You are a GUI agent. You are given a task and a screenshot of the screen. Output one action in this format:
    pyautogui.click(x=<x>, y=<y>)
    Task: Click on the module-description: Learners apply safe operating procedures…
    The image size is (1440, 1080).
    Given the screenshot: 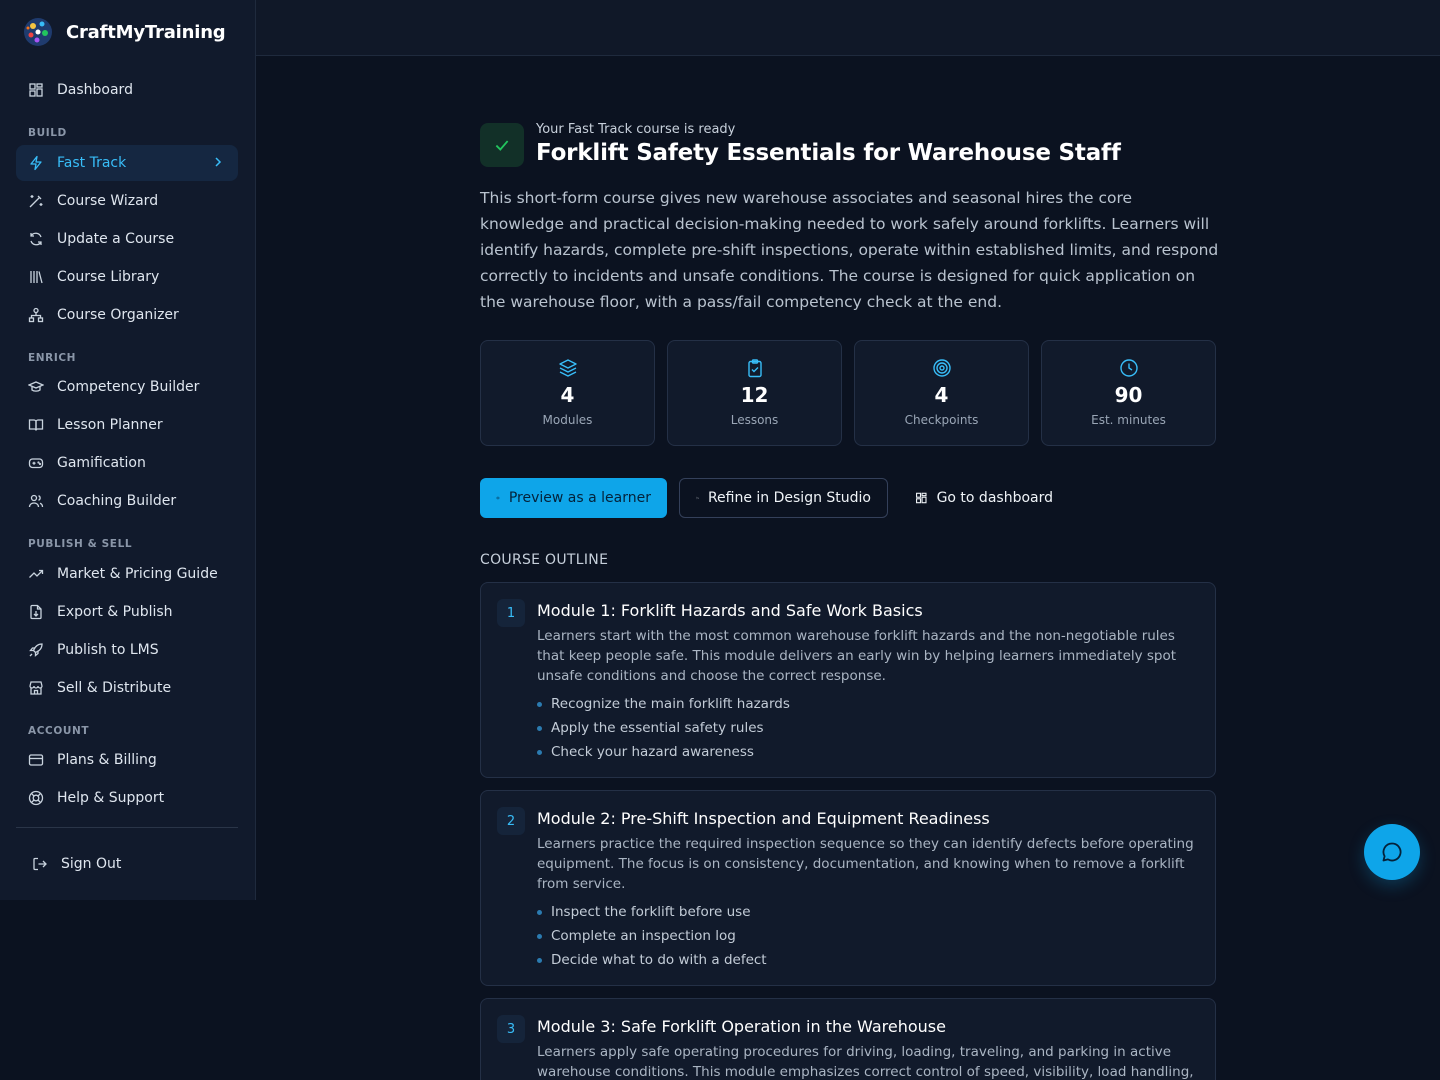 What is the action you would take?
    pyautogui.click(x=865, y=1062)
    